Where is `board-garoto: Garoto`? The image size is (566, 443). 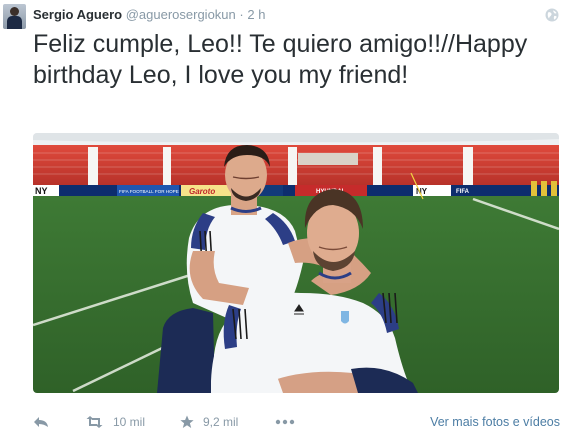 board-garoto: Garoto is located at coordinates (202, 191).